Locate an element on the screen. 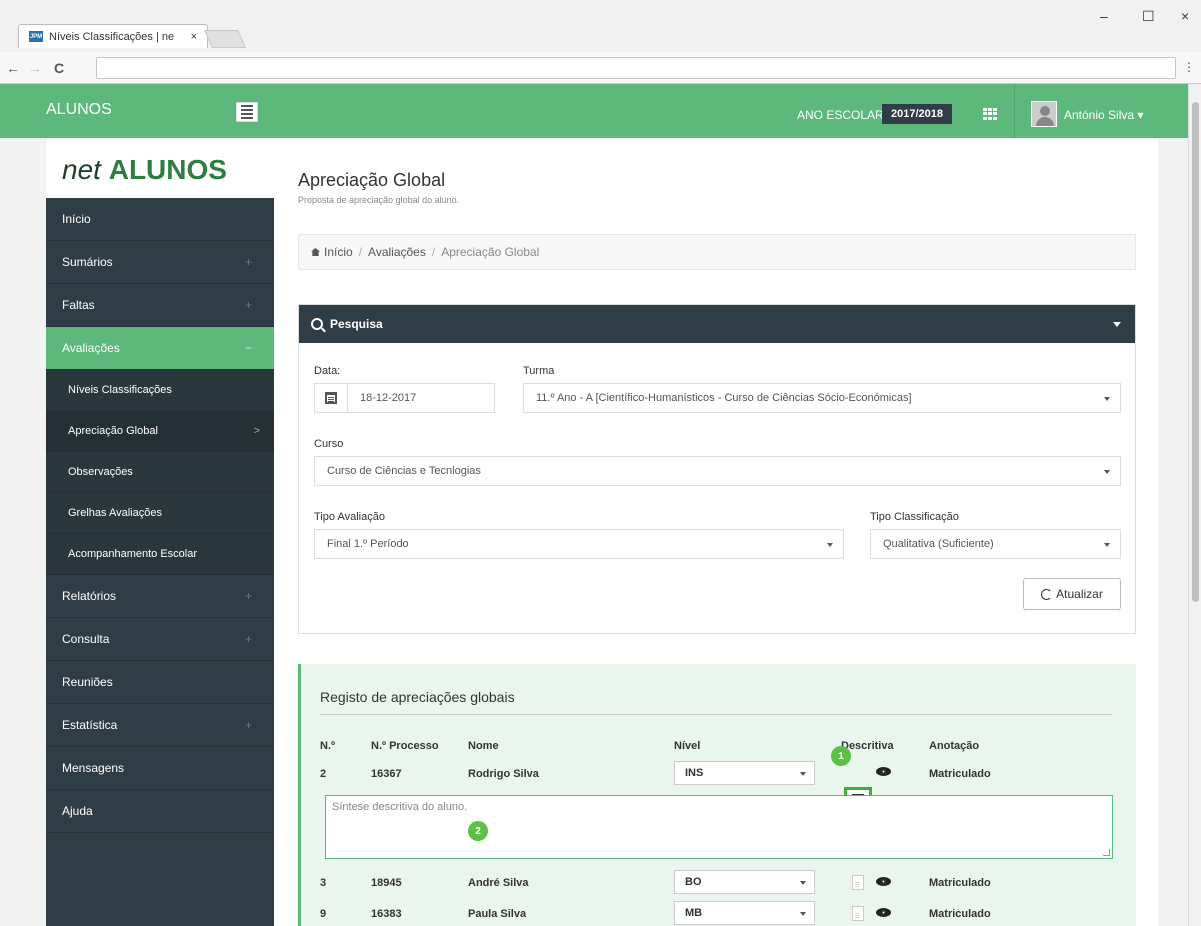 The height and width of the screenshot is (926, 1201). tab-close-icon: × is located at coordinates (194, 37).